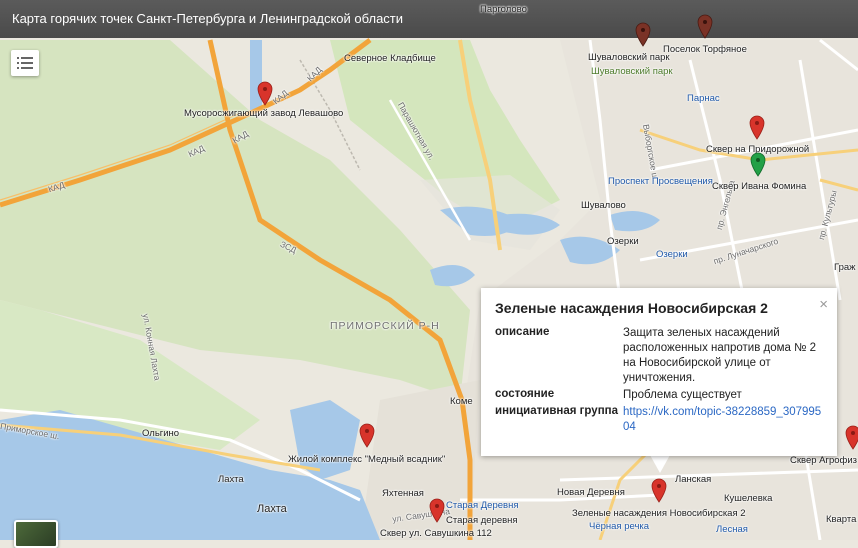 The width and height of the screenshot is (858, 548). I want to click on info-window-title: Зеленые насаждения Новосибирская 2, so click(631, 308).